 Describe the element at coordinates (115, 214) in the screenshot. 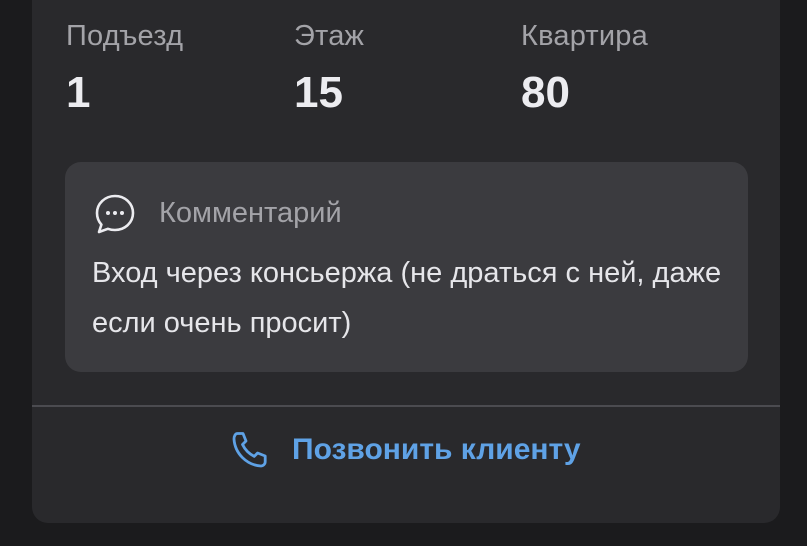

I see `chat-bubble-icon` at that location.